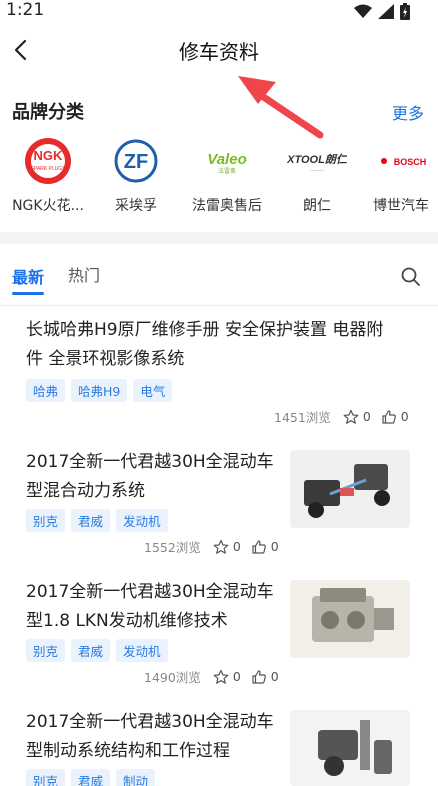 This screenshot has height=786, width=438. I want to click on status-bar: 1:21, so click(219, 11).